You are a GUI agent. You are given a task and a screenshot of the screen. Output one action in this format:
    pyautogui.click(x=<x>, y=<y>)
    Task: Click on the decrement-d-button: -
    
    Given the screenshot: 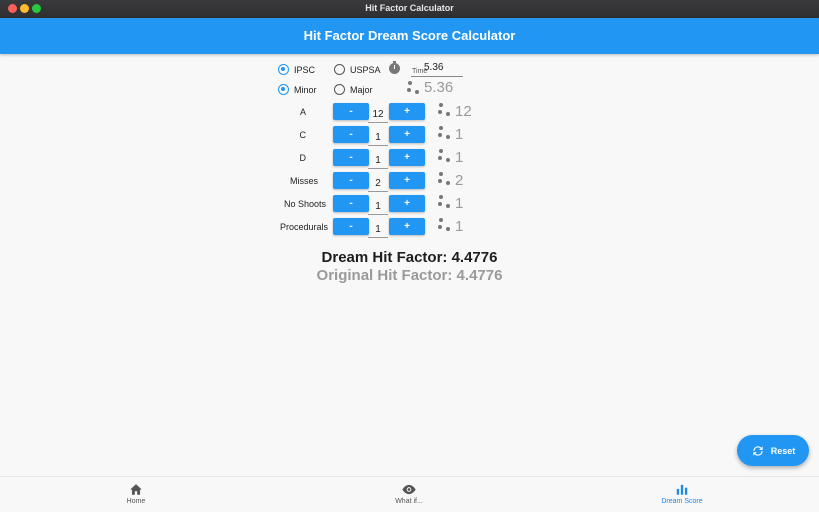 What is the action you would take?
    pyautogui.click(x=351, y=157)
    